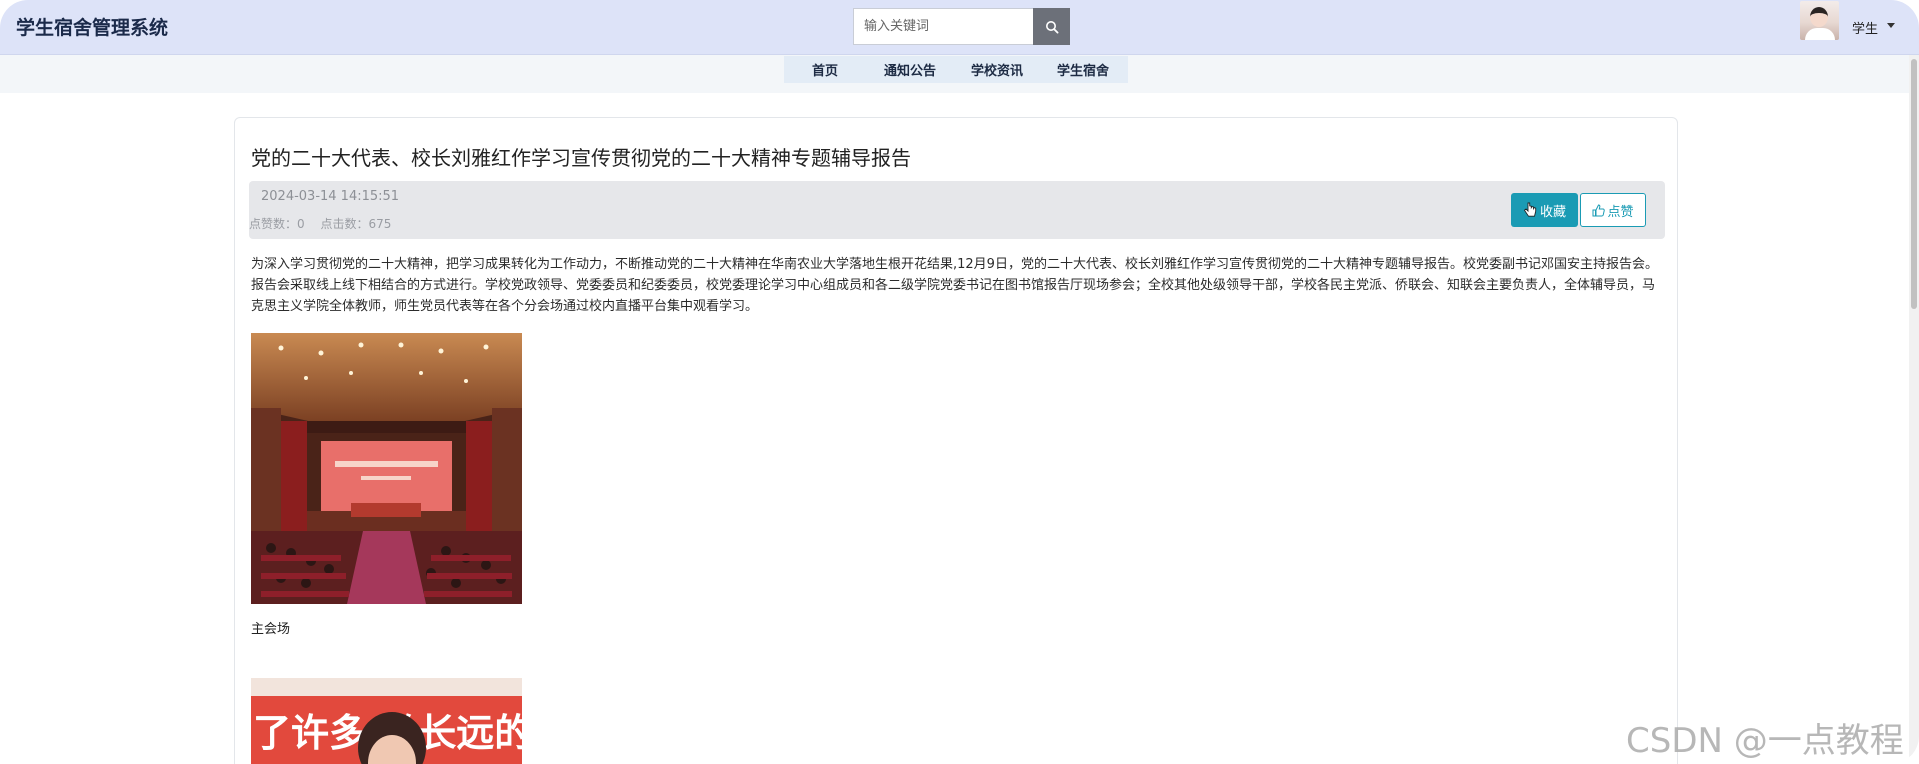  What do you see at coordinates (910, 69) in the screenshot?
I see `nav-item-notice: 通知公告` at bounding box center [910, 69].